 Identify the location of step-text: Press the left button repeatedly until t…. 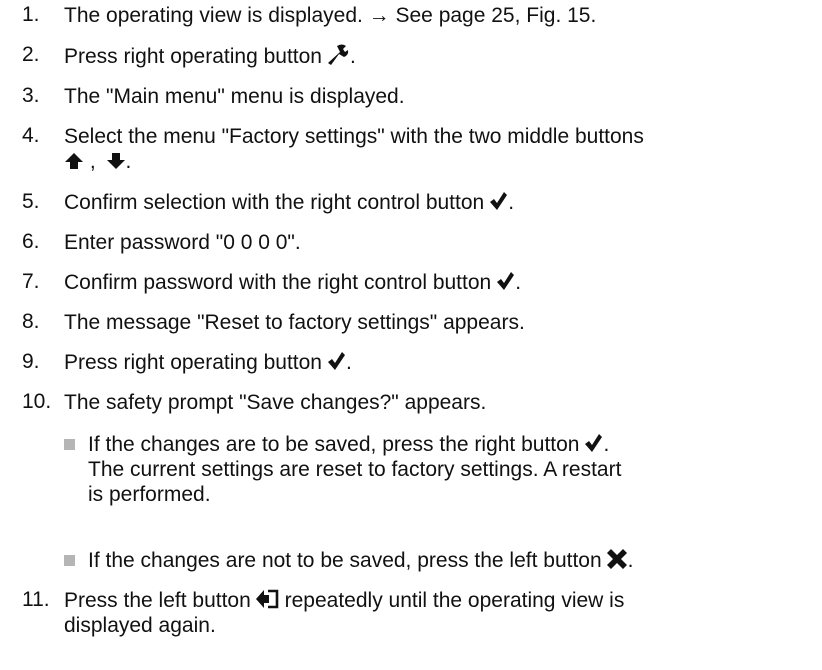
(344, 613).